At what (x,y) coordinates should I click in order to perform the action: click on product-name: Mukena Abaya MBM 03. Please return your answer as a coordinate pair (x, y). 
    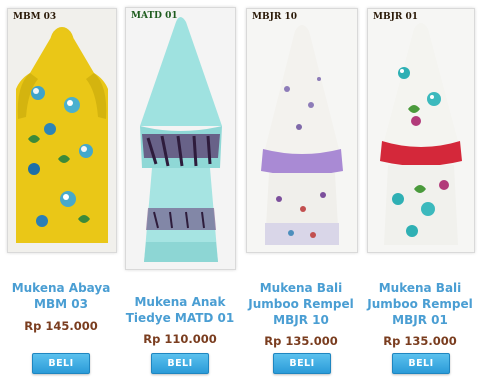
    Looking at the image, I should click on (61, 296).